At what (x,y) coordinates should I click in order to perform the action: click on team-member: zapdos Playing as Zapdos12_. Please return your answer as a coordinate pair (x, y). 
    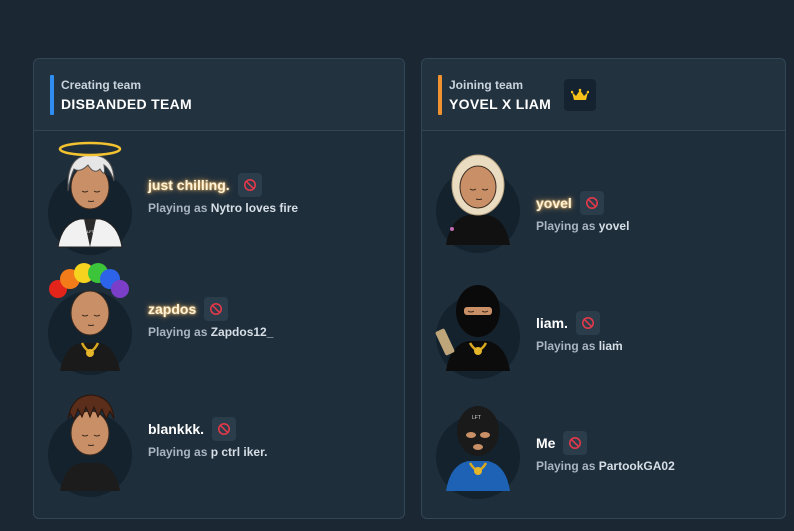
    Looking at the image, I should click on (219, 319).